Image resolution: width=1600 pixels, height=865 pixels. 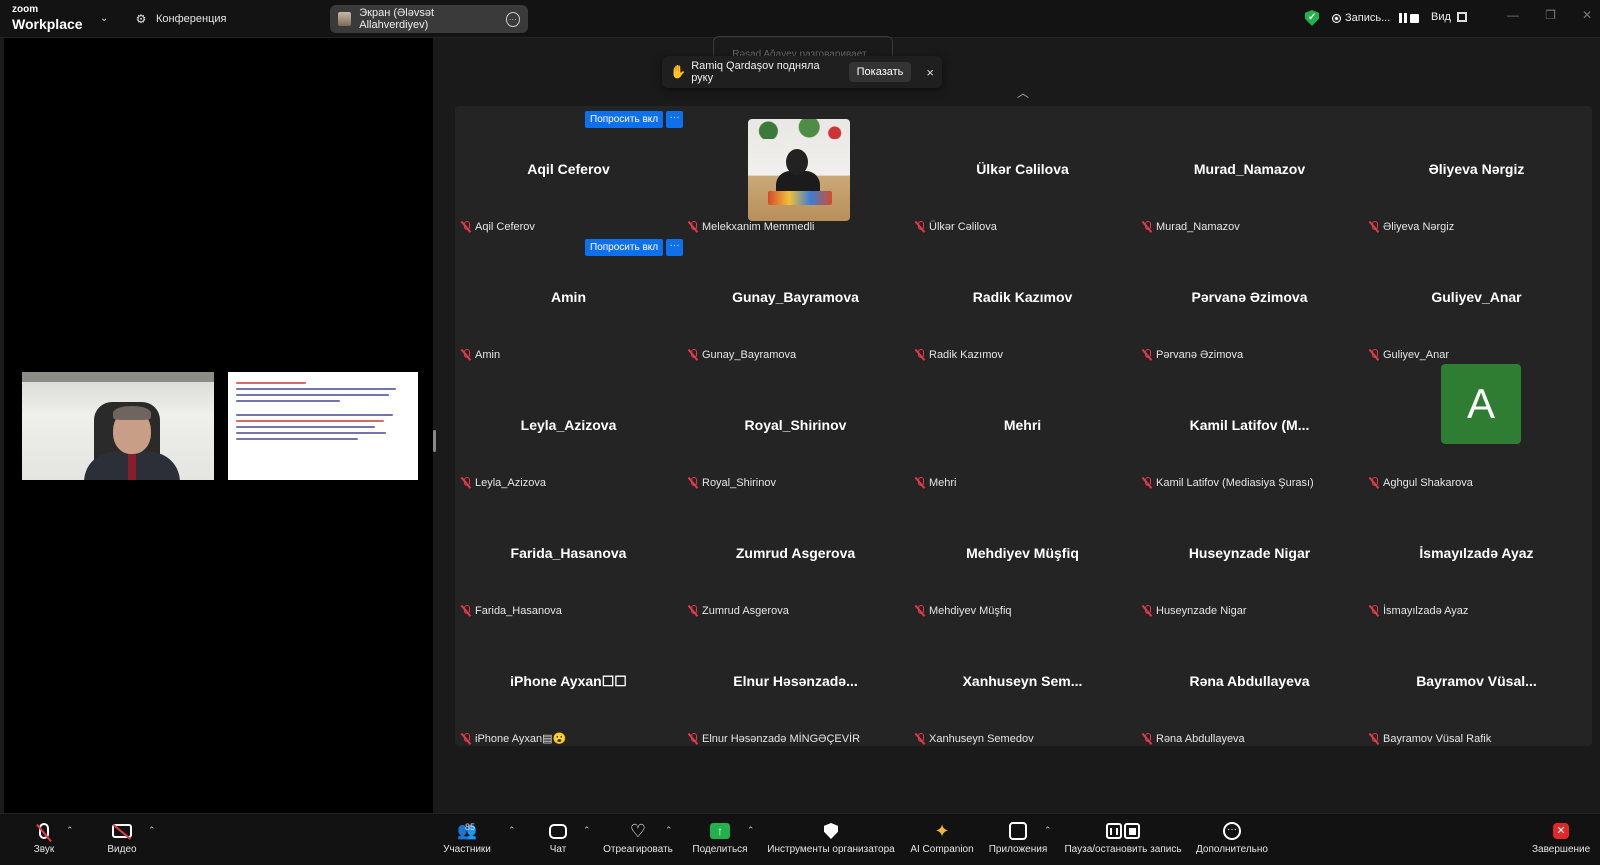 I want to click on participant-name-footer: Melekxanim Memmedli, so click(x=751, y=227).